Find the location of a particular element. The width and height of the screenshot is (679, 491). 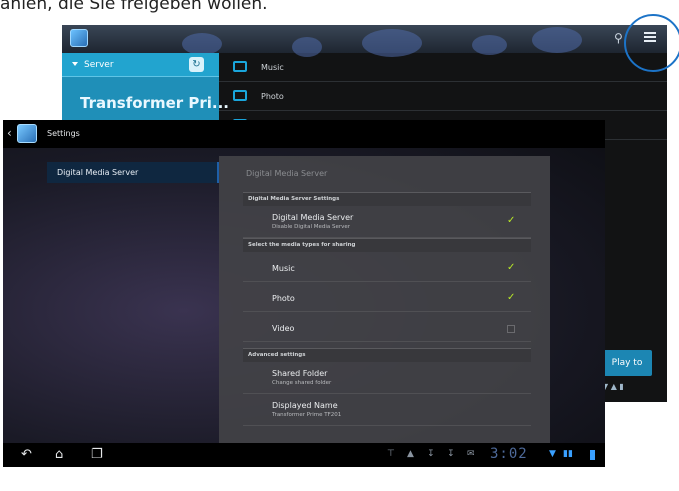

caption-text: ahlen, die Sie freigeben wollen. is located at coordinates (134, 7).